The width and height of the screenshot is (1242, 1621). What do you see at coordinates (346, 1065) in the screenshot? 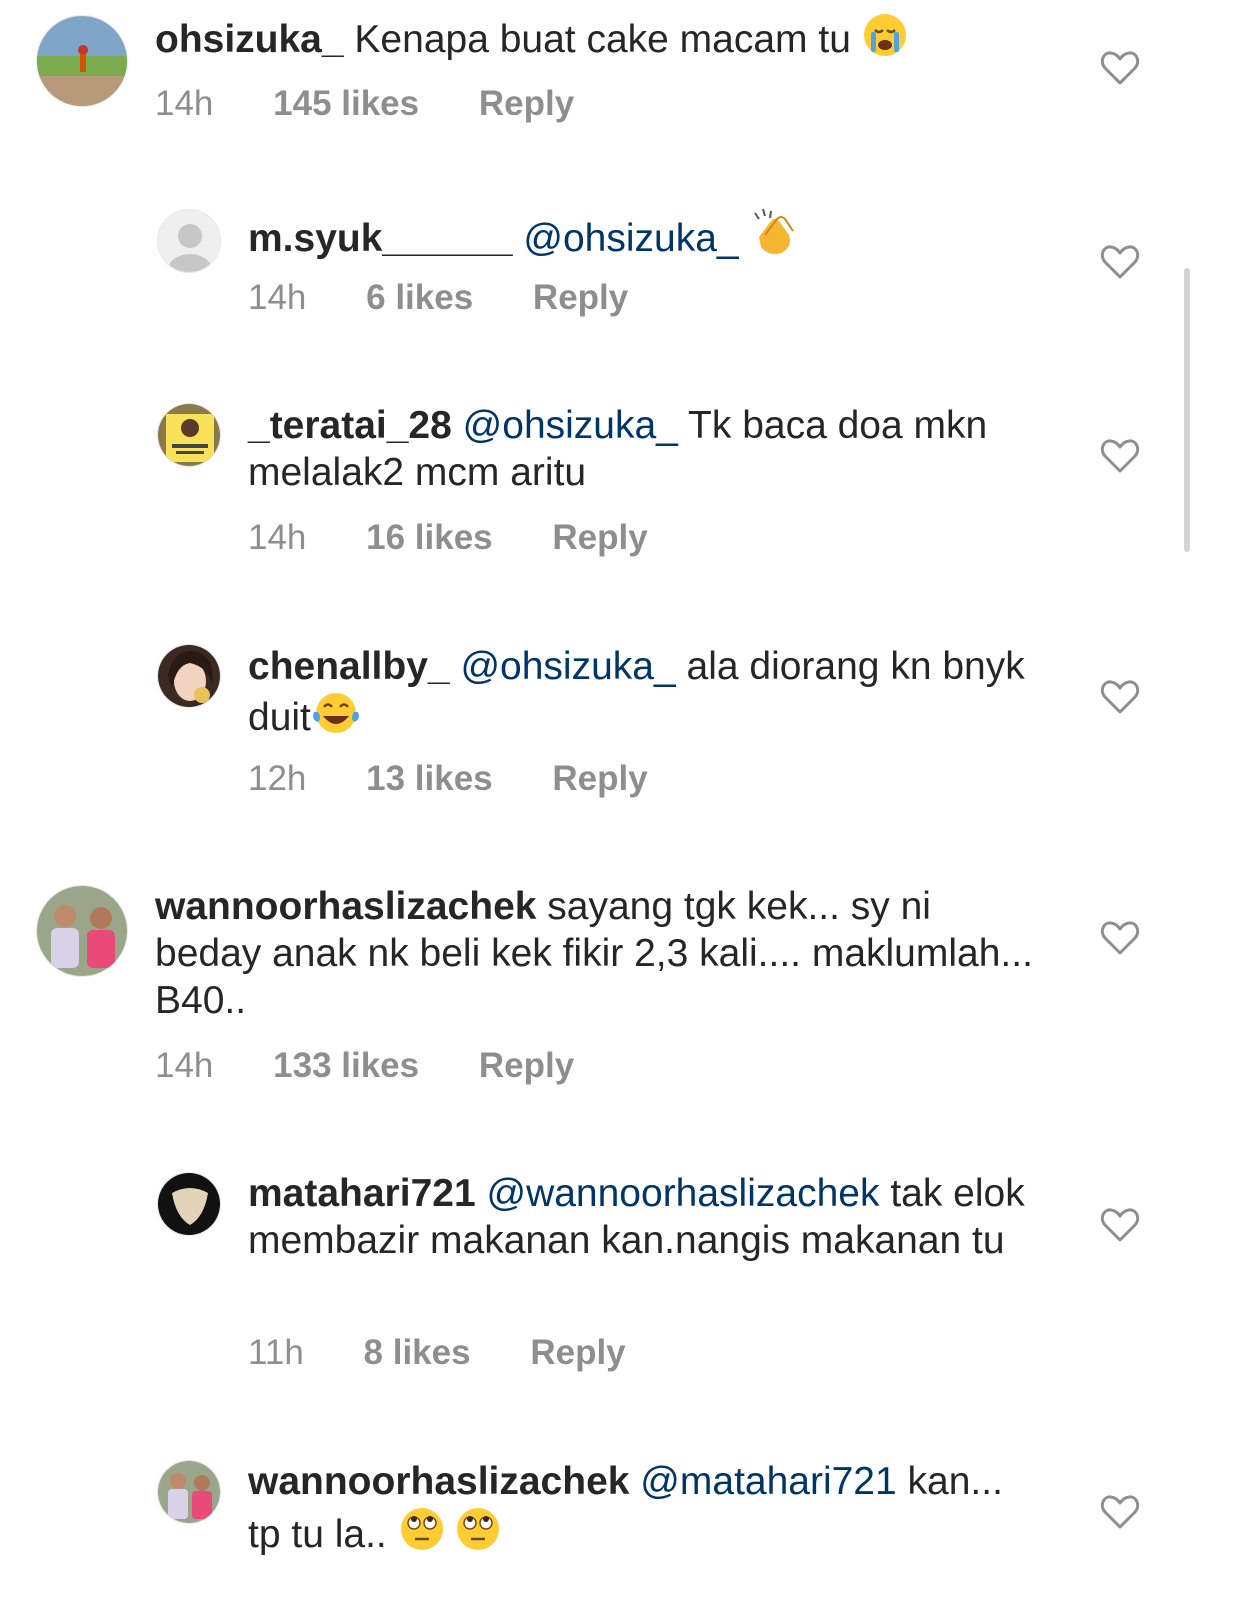
I see `comment-likes: 133 likes` at bounding box center [346, 1065].